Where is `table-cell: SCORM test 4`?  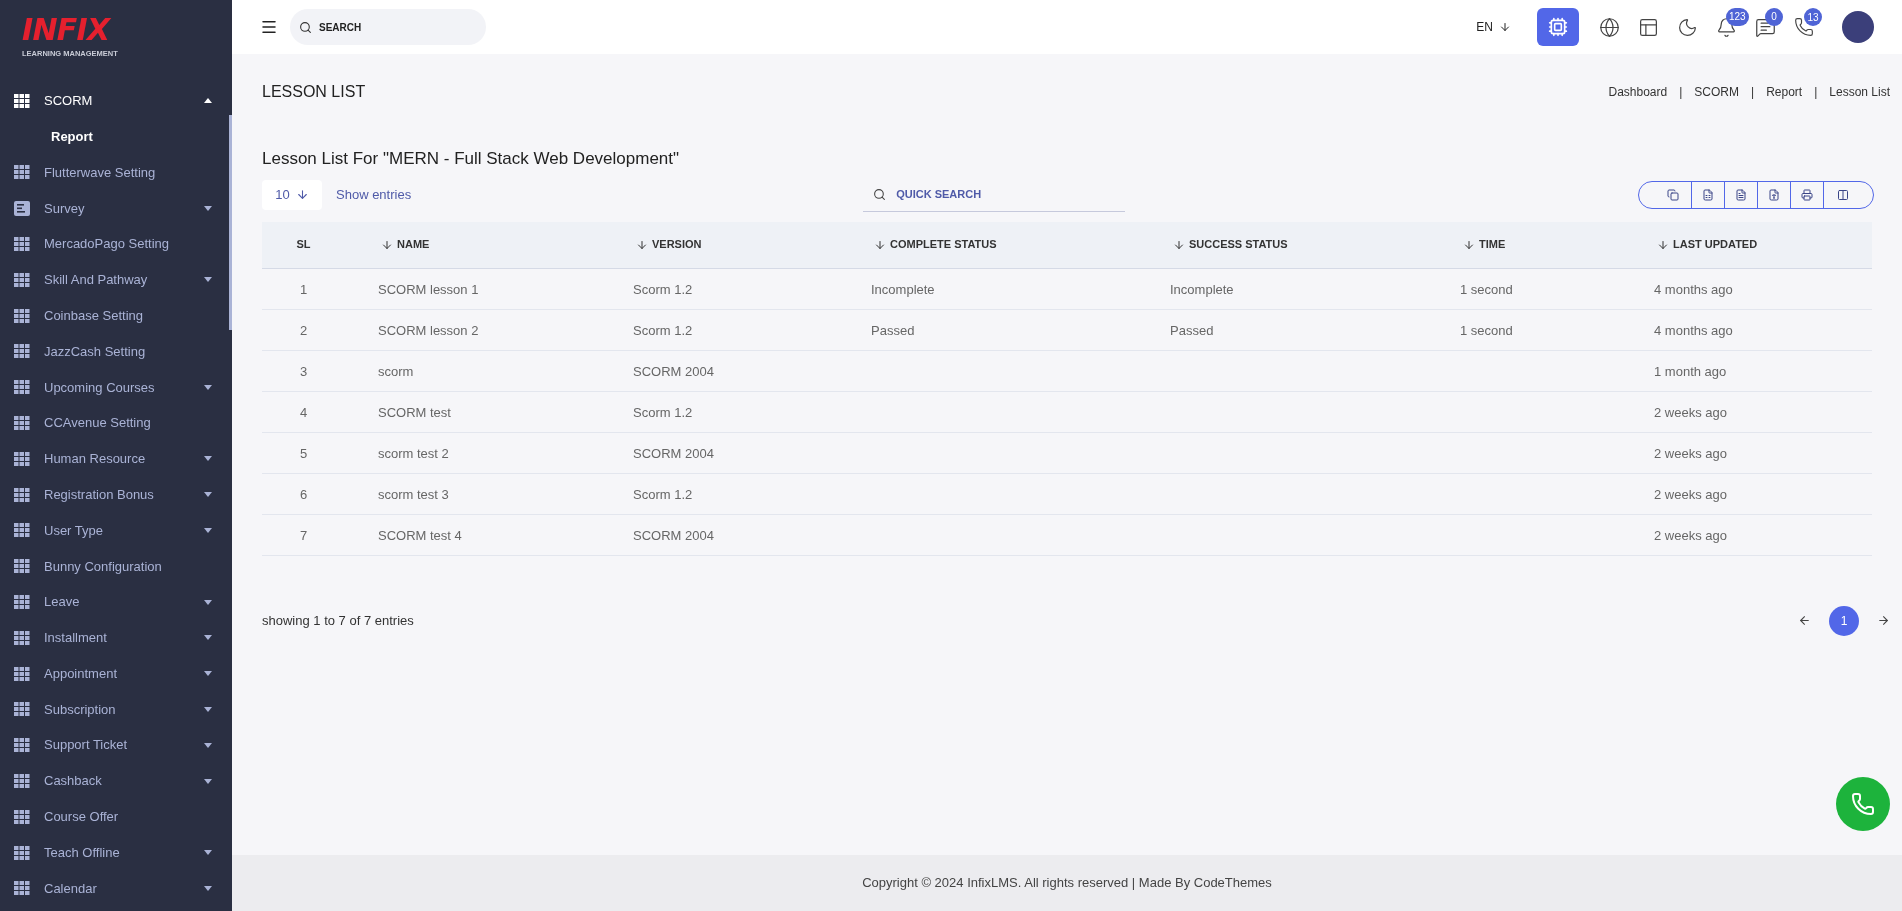
table-cell: SCORM test 4 is located at coordinates (420, 535).